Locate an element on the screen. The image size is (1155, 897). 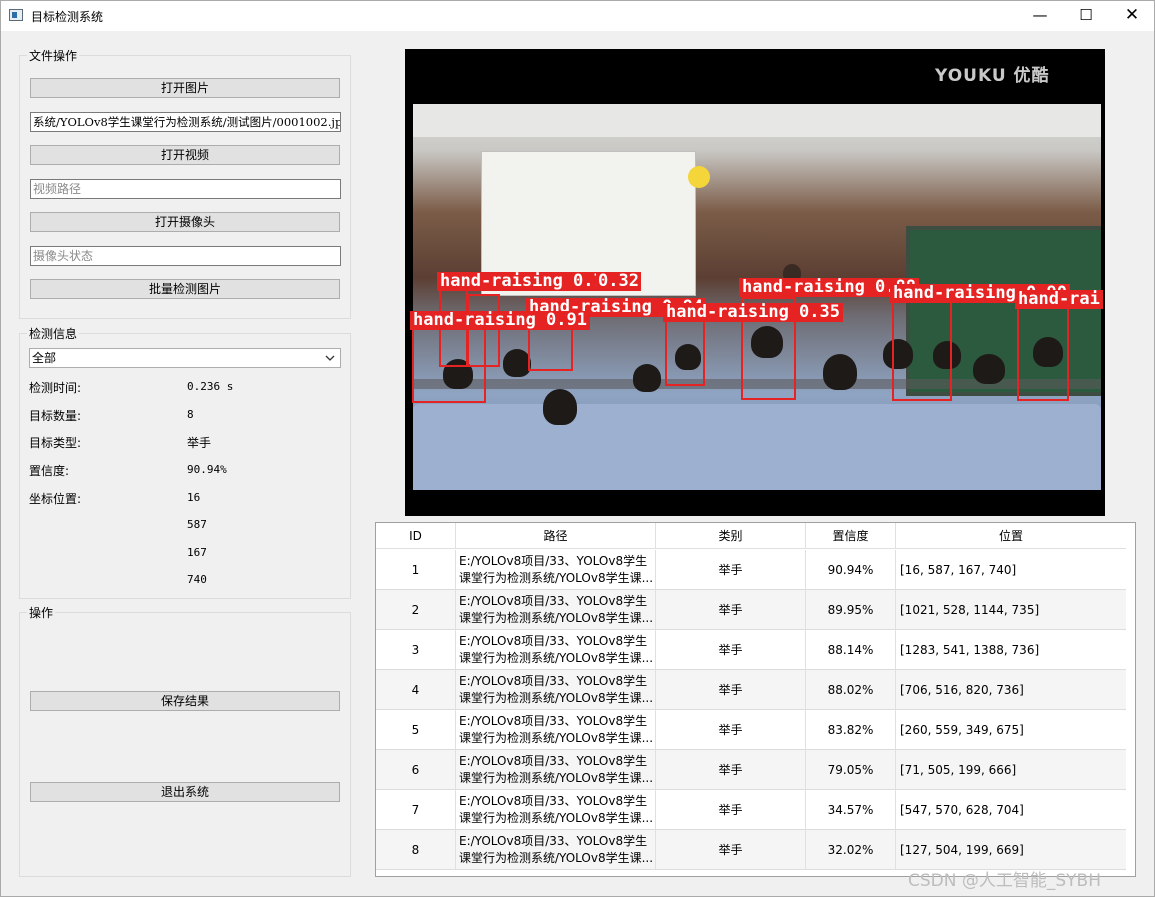
position-ymin: 587 is located at coordinates (197, 524).